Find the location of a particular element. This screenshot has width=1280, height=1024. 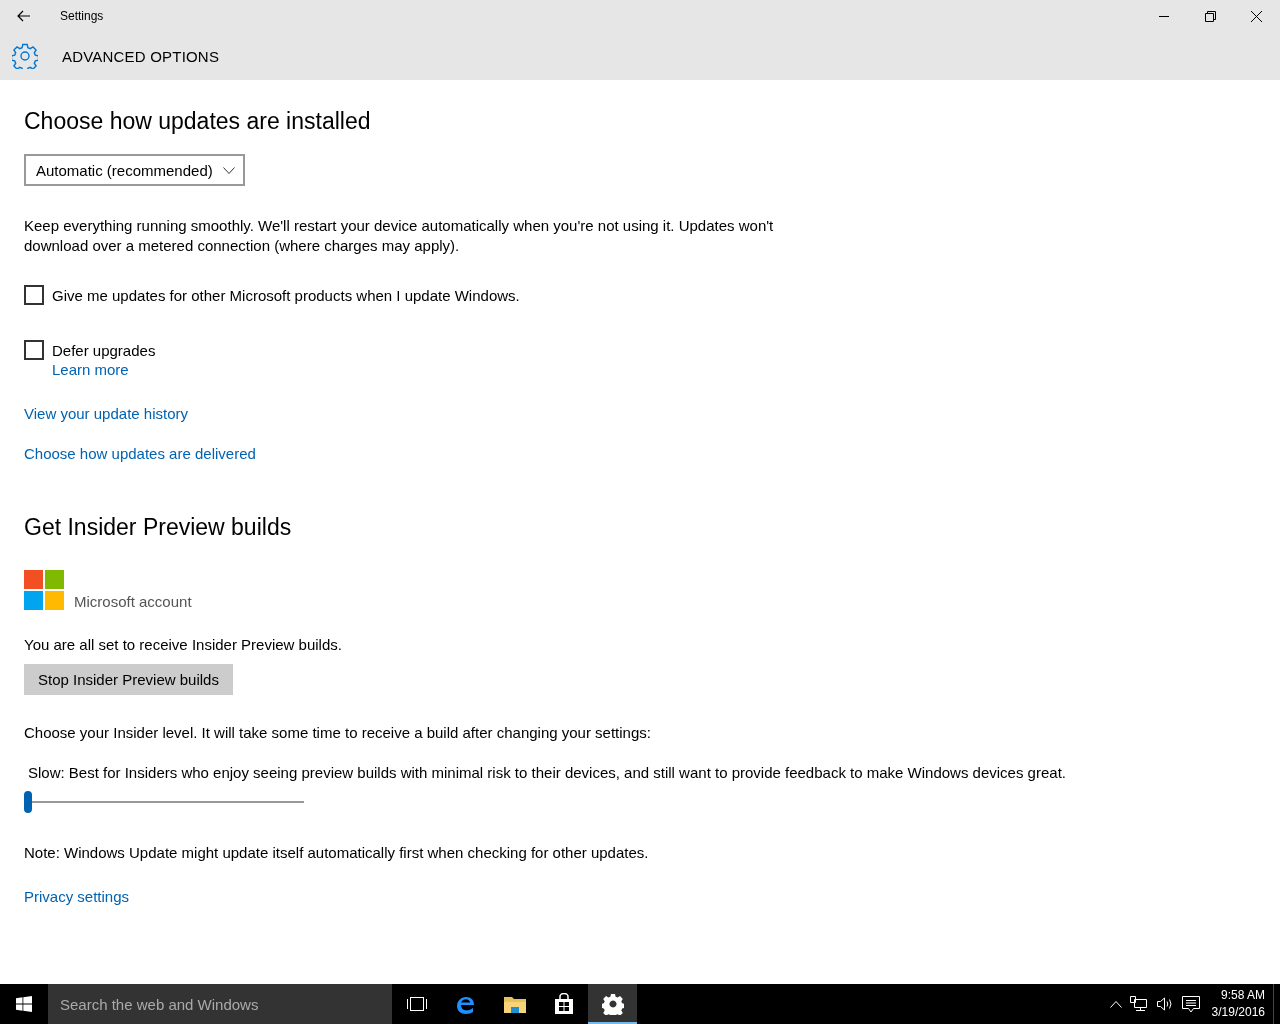

speaker-icon is located at coordinates (1164, 1004).